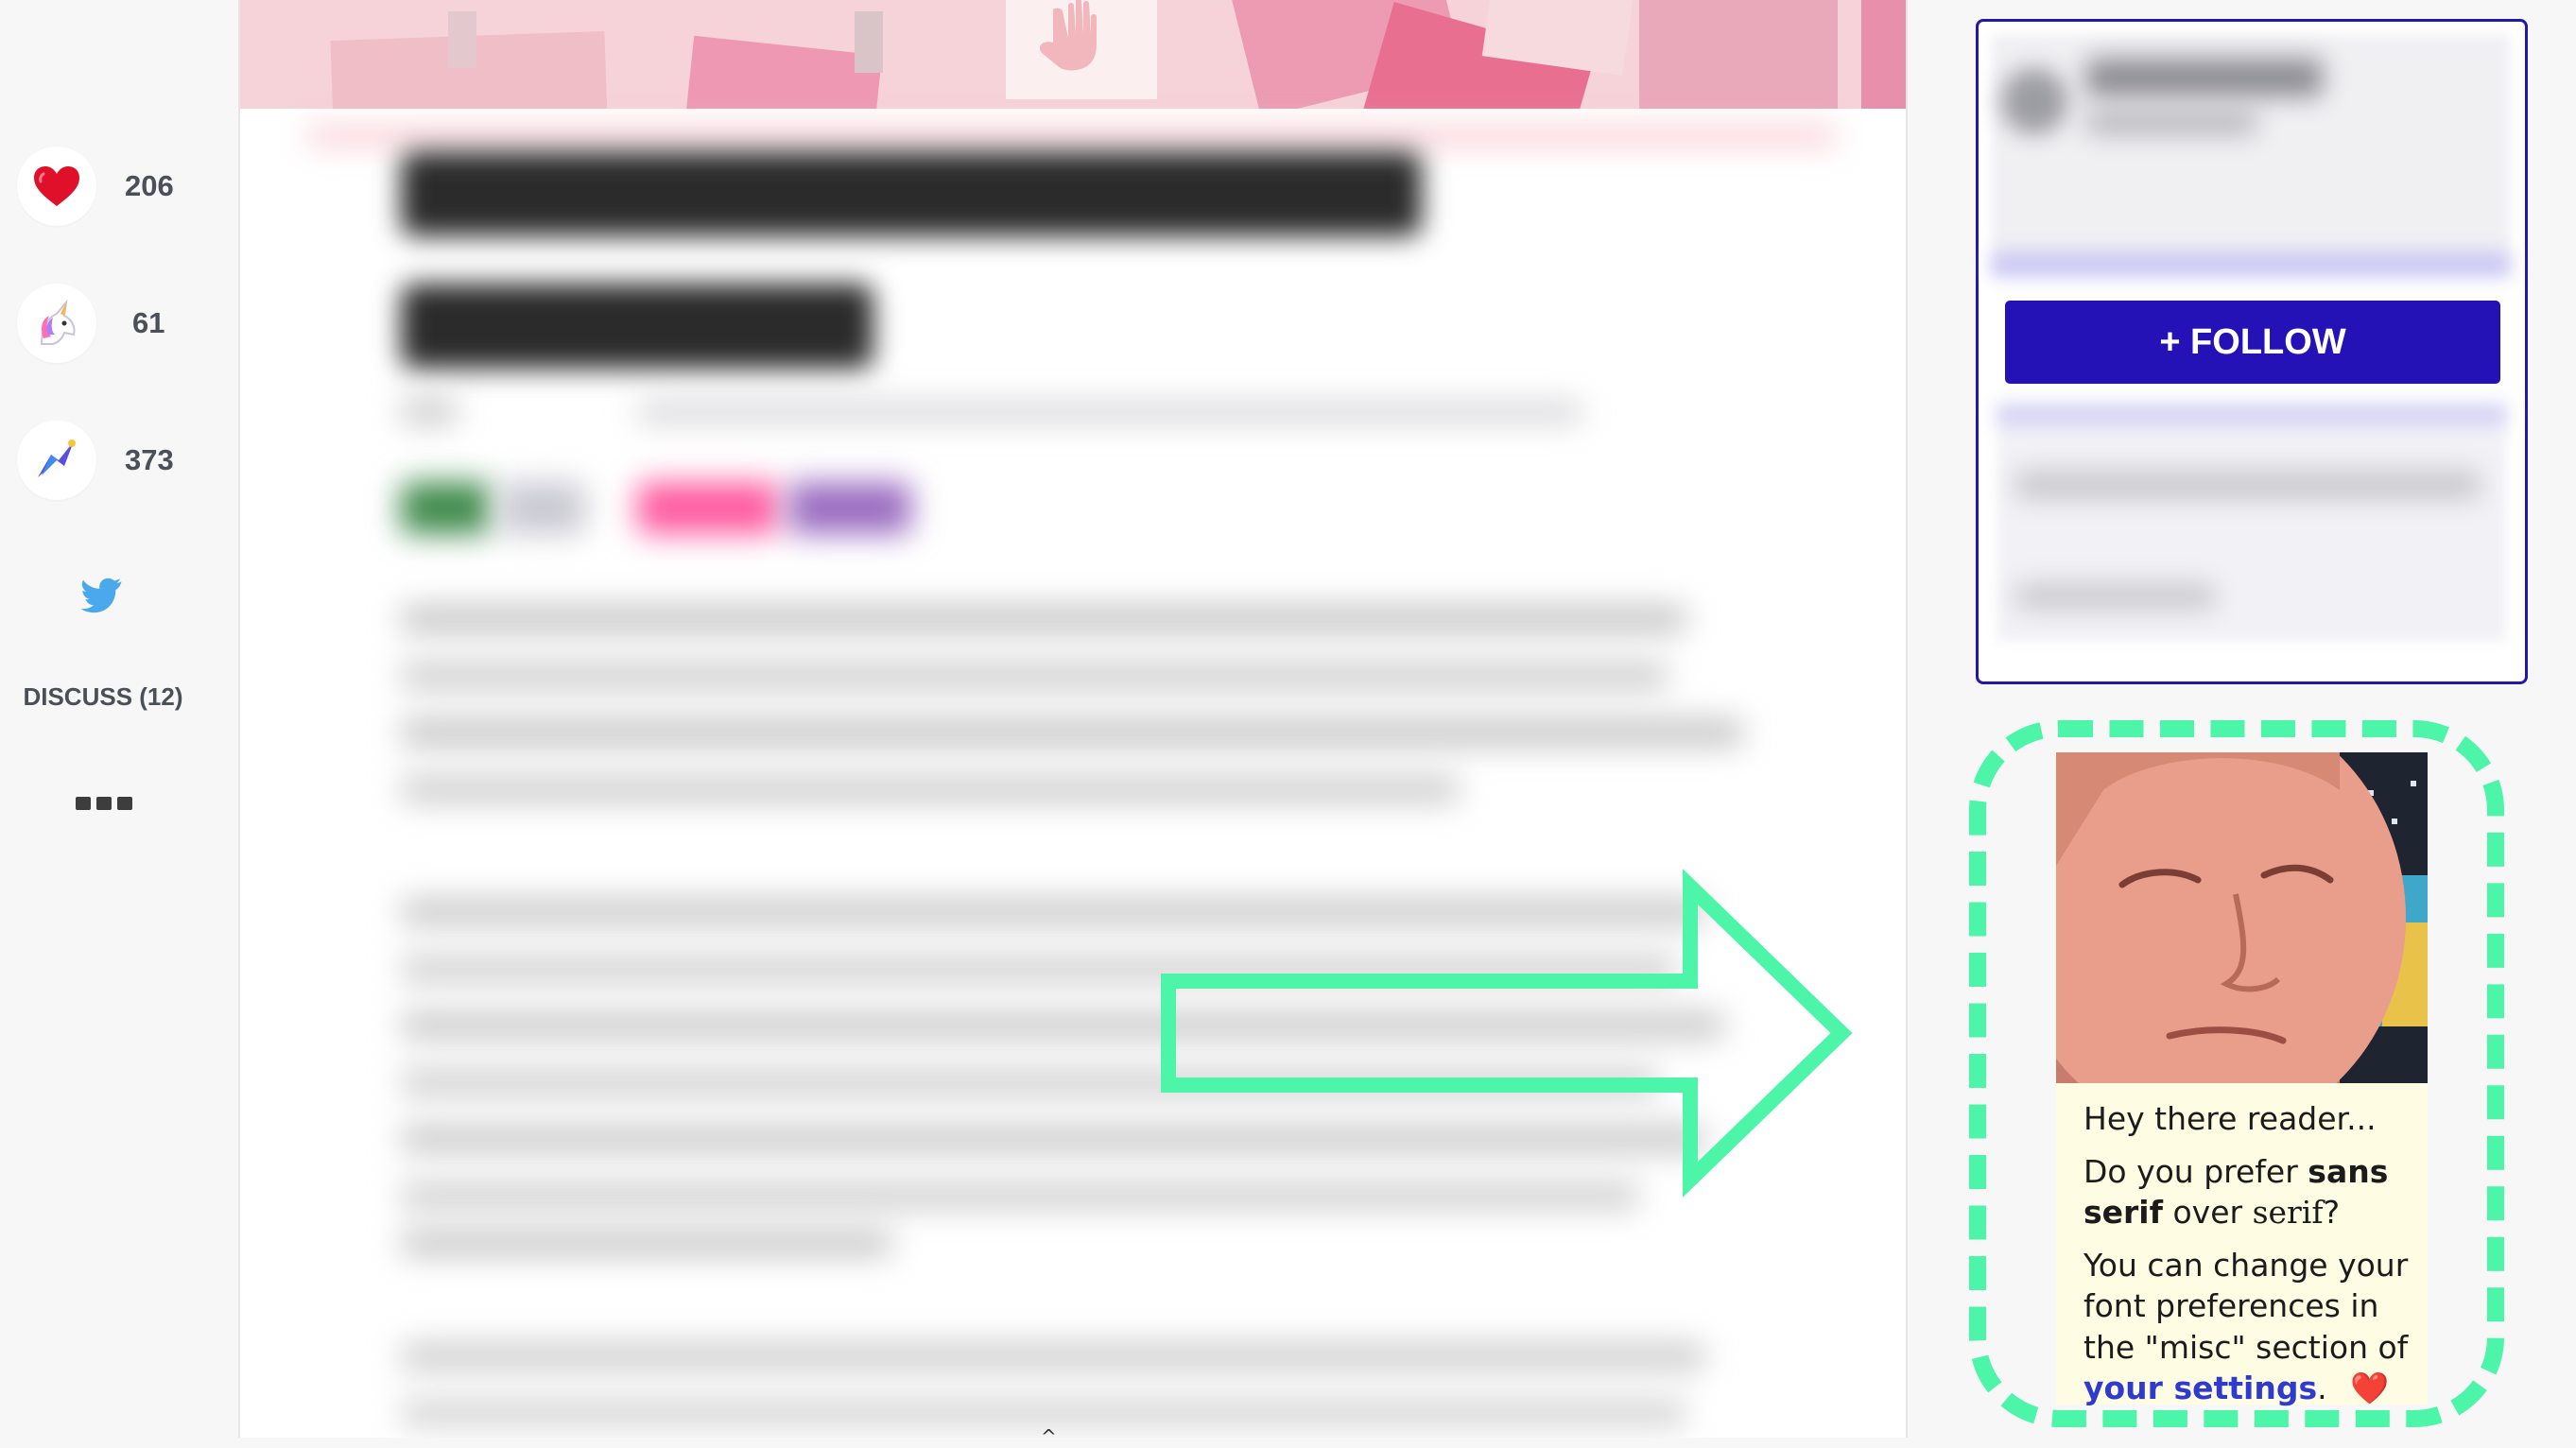 This screenshot has height=1448, width=2576. Describe the element at coordinates (1049, 1436) in the screenshot. I see `caret-up-icon: ^` at that location.